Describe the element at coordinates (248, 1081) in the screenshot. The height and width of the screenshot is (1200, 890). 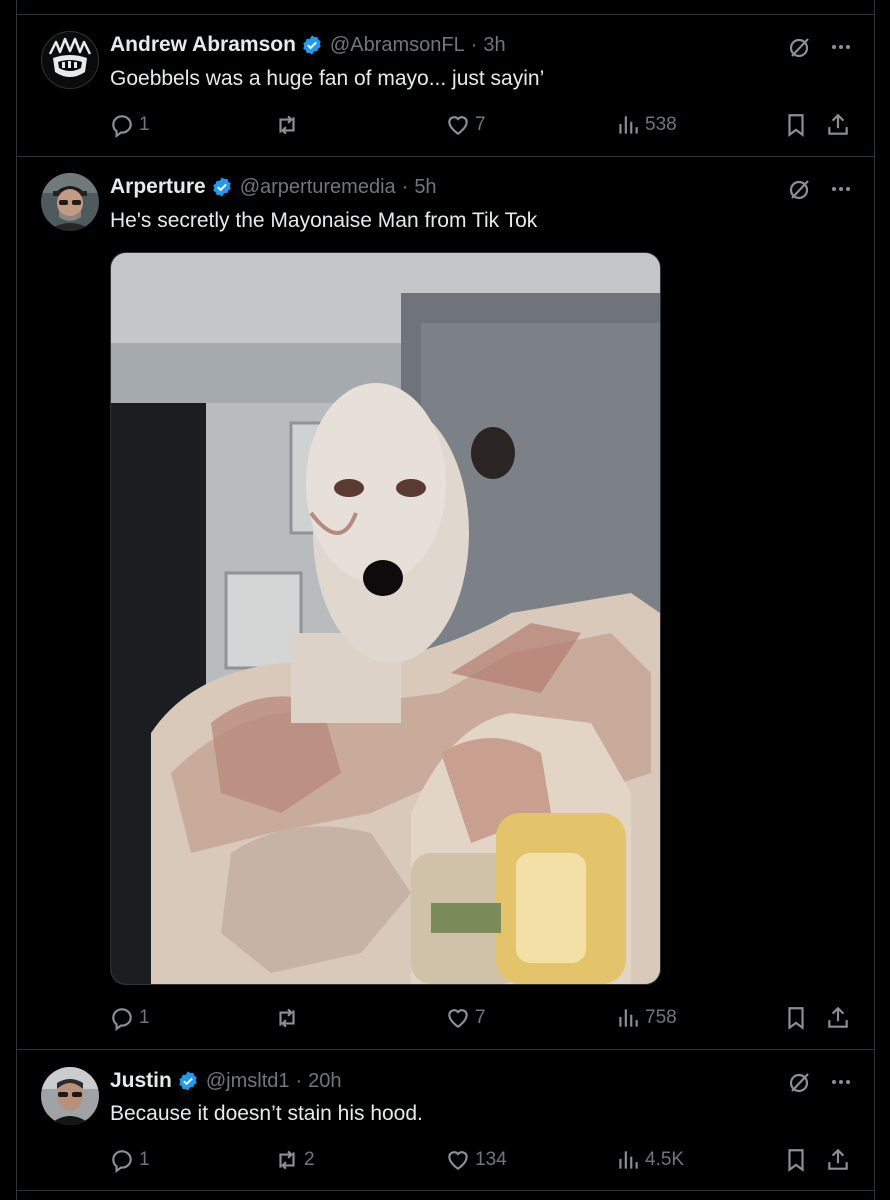
I see `handle: @jmsltd1` at that location.